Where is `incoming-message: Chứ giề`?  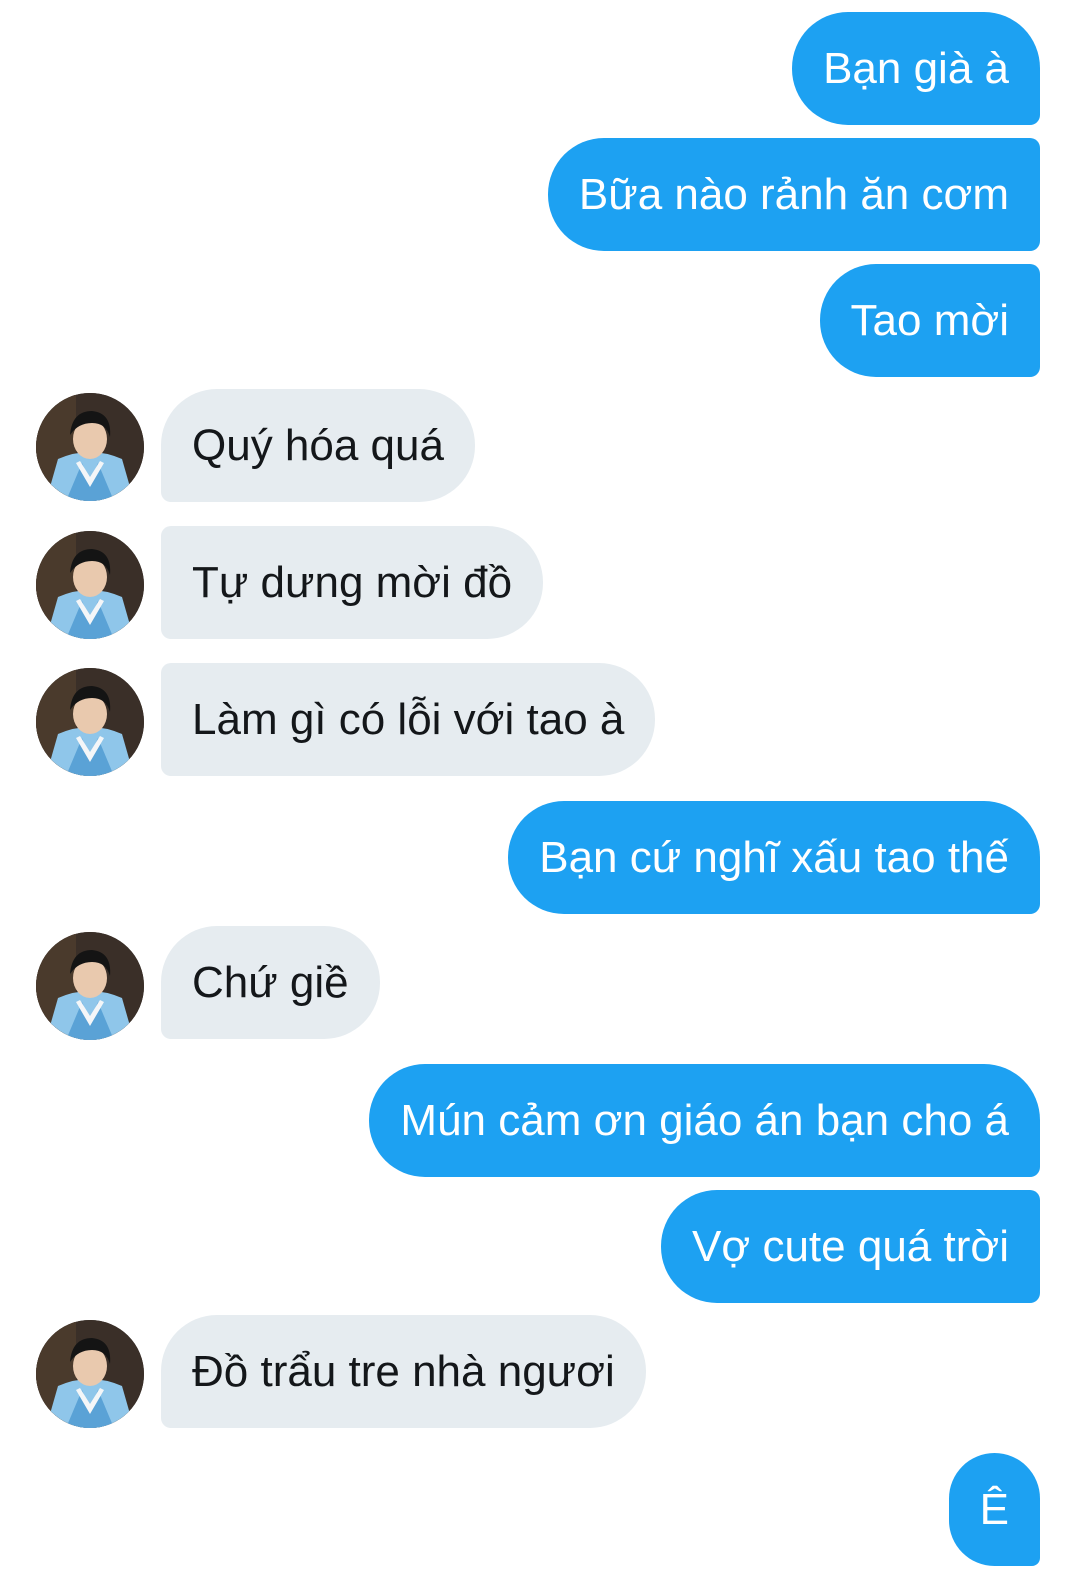 incoming-message: Chứ giề is located at coordinates (270, 982).